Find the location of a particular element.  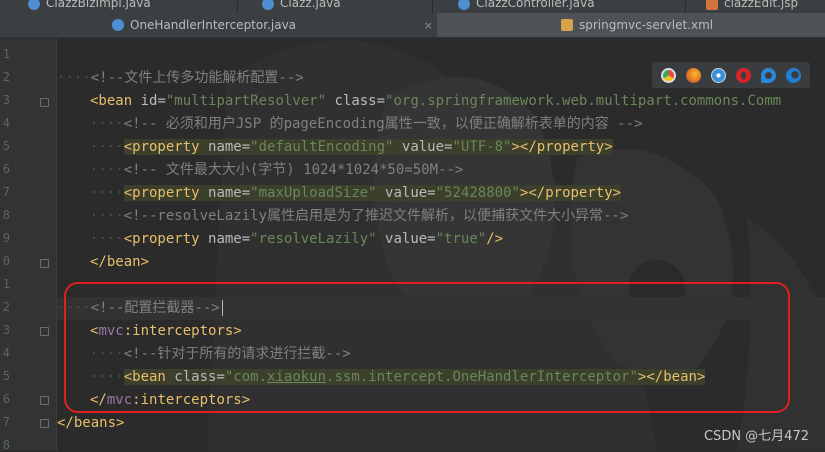

tab-label: ClazzController.java is located at coordinates (535, 5).